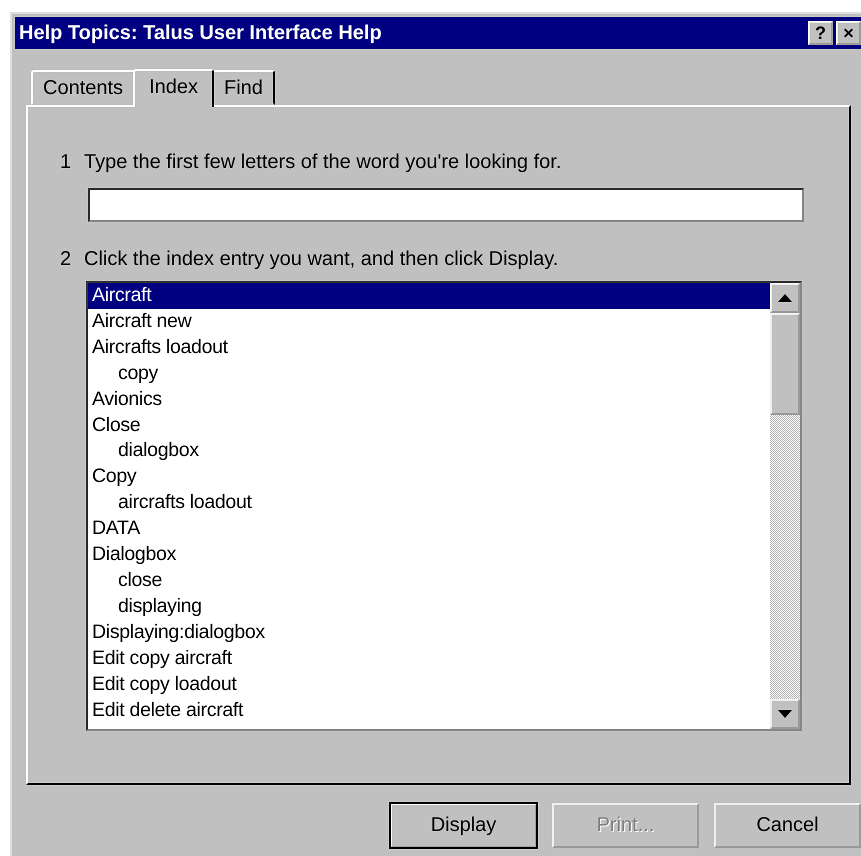  What do you see at coordinates (463, 825) in the screenshot?
I see `dialog-button: Display` at bounding box center [463, 825].